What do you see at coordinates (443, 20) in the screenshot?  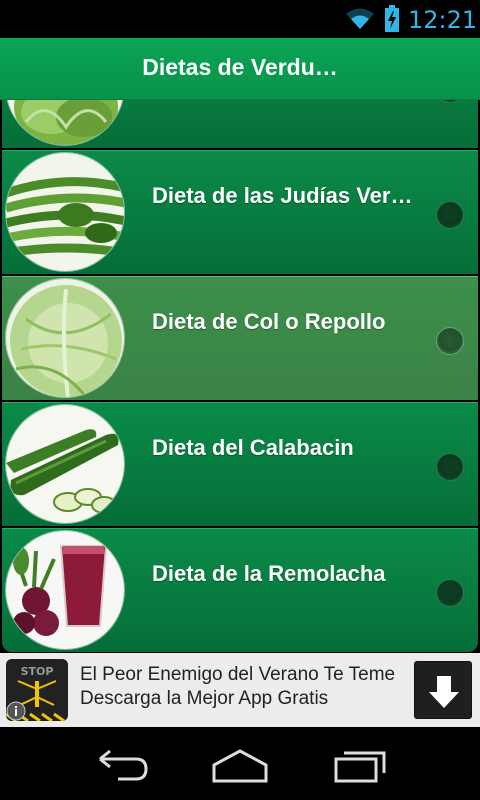 I see `status-clock: 12:21` at bounding box center [443, 20].